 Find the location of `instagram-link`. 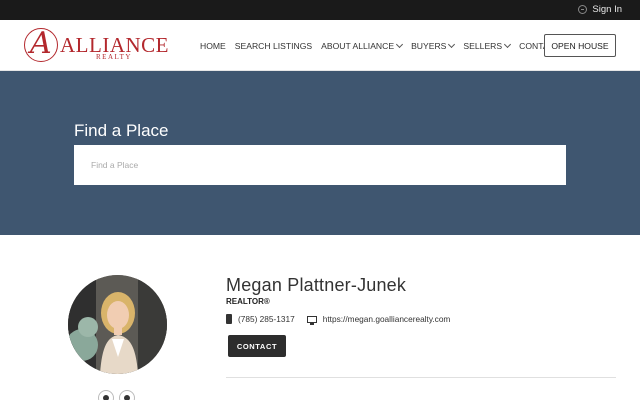

instagram-link is located at coordinates (127, 395).